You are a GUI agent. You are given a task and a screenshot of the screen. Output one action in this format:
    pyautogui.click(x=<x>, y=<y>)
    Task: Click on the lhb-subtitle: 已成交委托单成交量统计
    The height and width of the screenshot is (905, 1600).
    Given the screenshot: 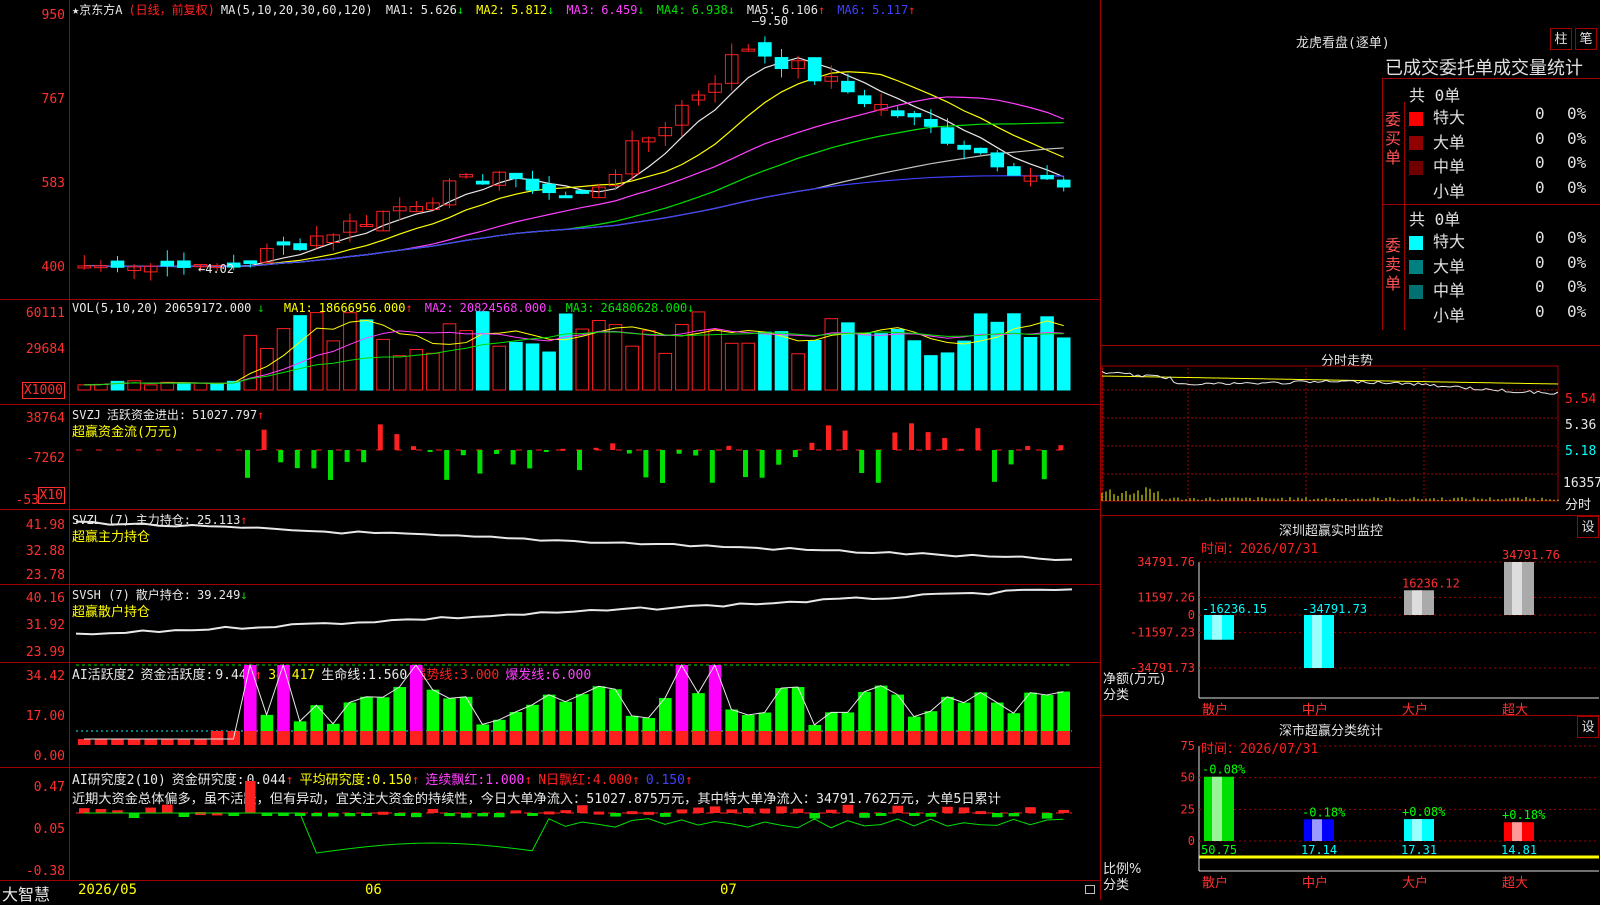 What is the action you would take?
    pyautogui.click(x=1484, y=68)
    